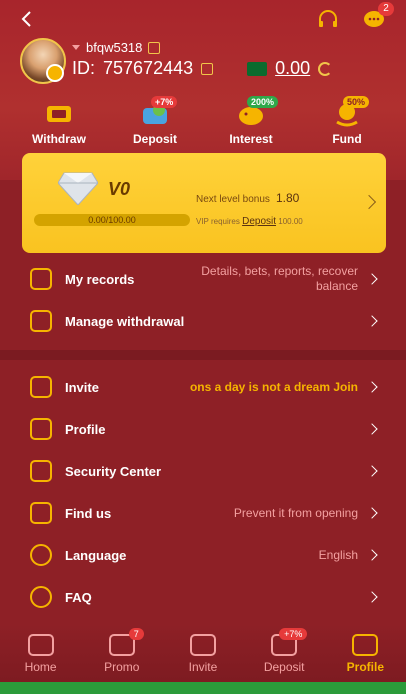 The height and width of the screenshot is (694, 406). Describe the element at coordinates (263, 102) in the screenshot. I see `interest-pill: 200%` at that location.